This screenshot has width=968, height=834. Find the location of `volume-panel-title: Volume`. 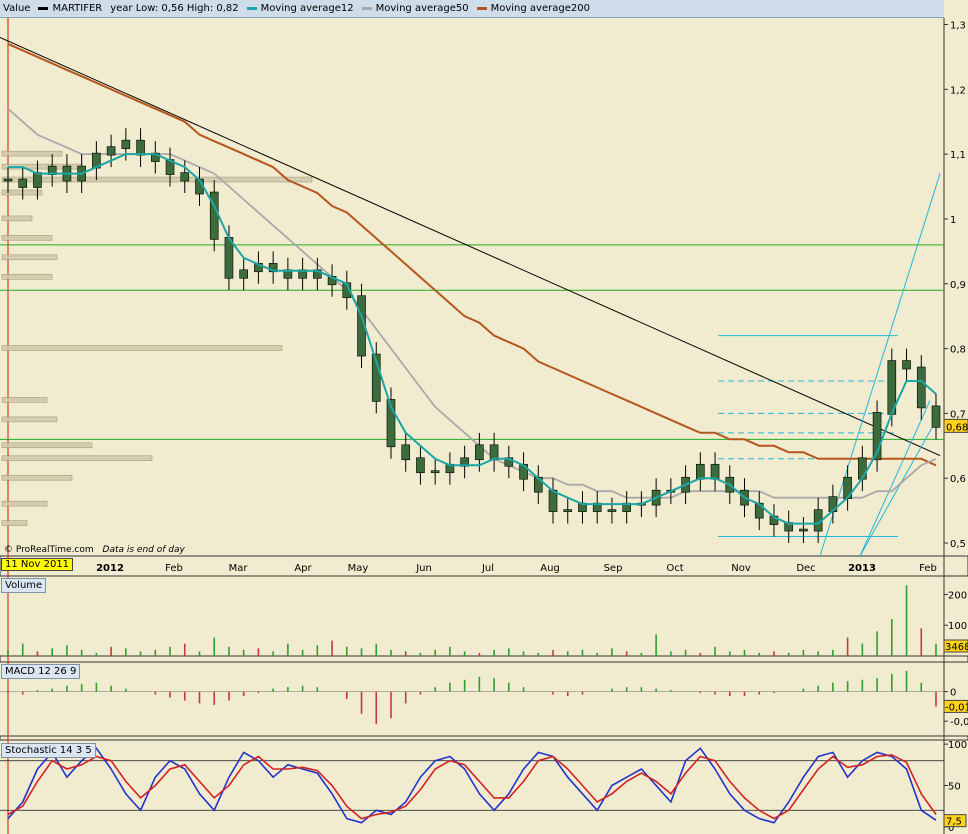

volume-panel-title: Volume is located at coordinates (24, 585).